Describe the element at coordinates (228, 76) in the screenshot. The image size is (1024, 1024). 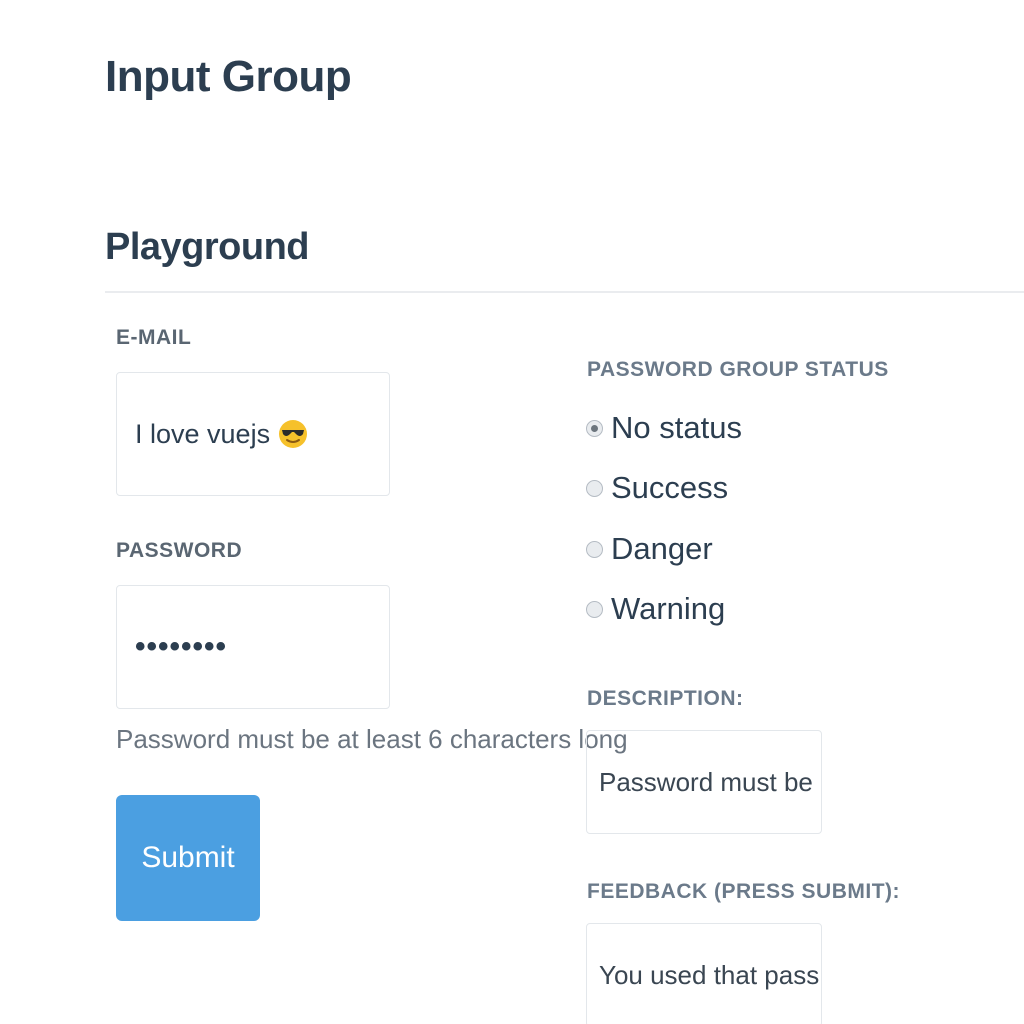
I see `page-title: Input Group` at that location.